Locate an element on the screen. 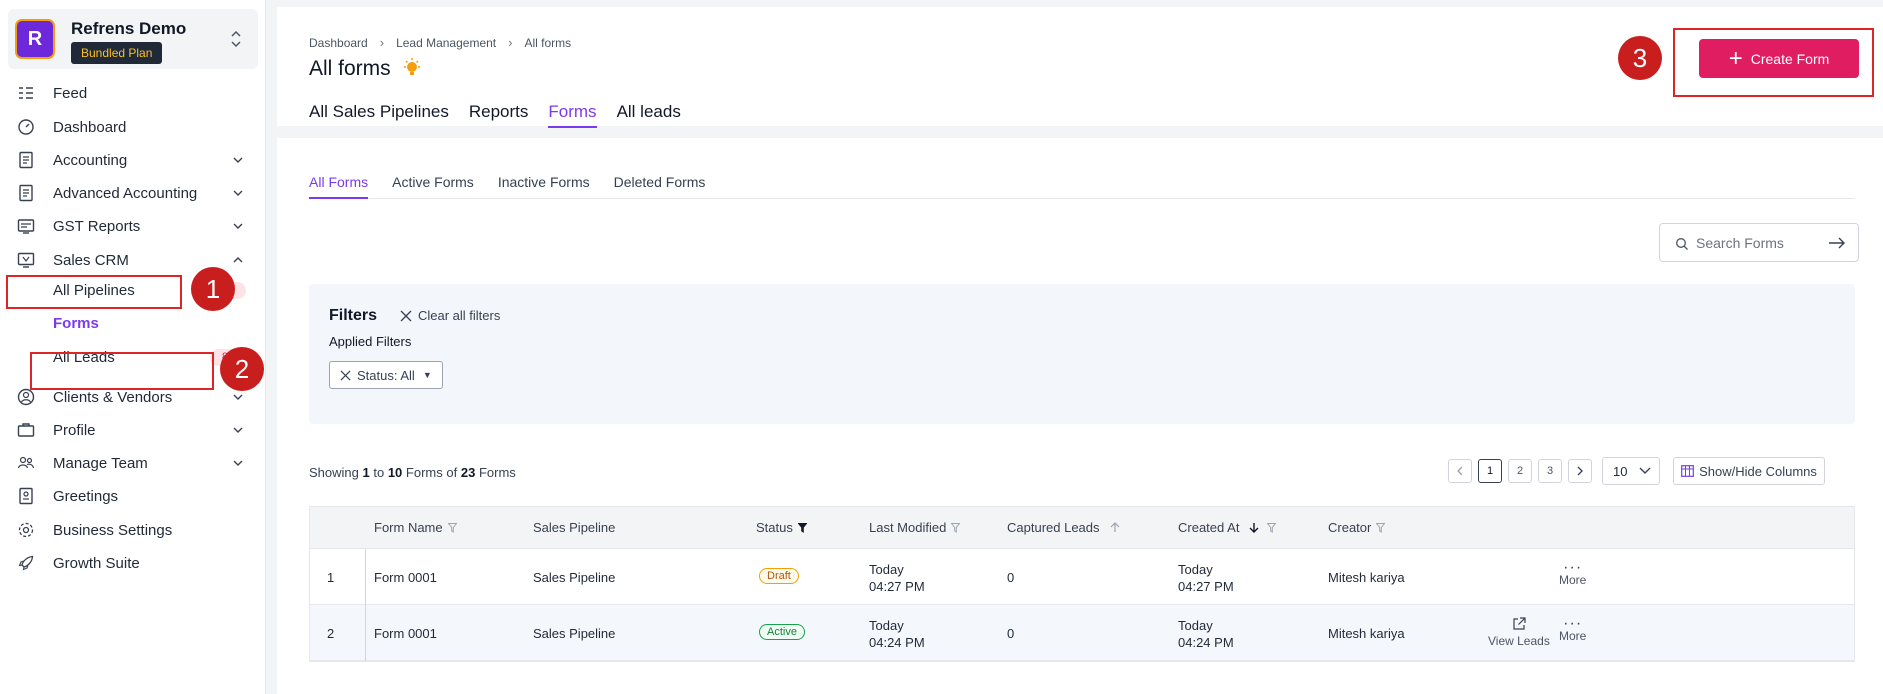 This screenshot has width=1883, height=694. sidebar-item-growth-suite: Growth Suite is located at coordinates (131, 563).